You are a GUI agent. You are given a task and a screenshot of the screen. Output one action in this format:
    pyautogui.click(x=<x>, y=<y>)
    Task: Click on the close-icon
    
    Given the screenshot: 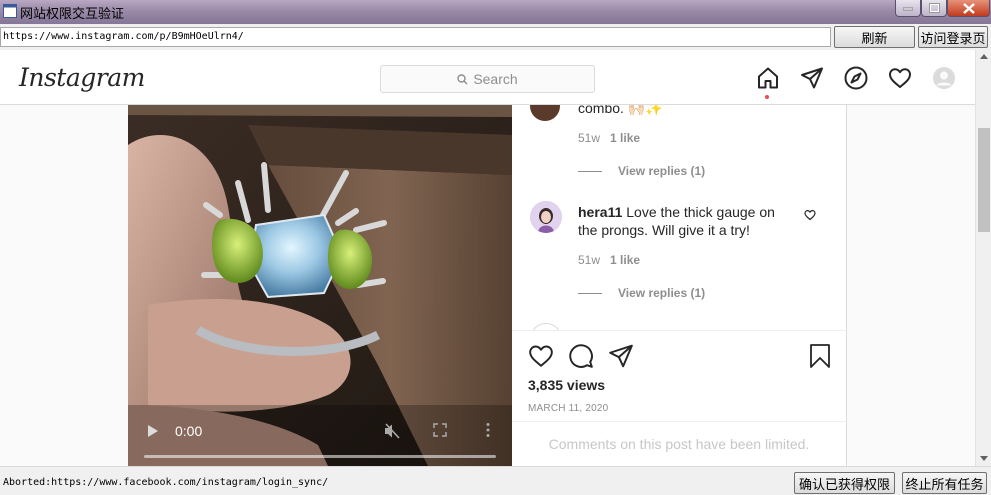 What is the action you would take?
    pyautogui.click(x=968, y=8)
    